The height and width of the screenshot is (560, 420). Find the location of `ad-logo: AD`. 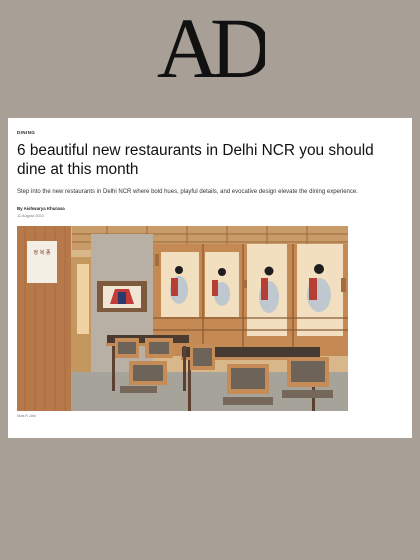

ad-logo: AD is located at coordinates (210, 46).